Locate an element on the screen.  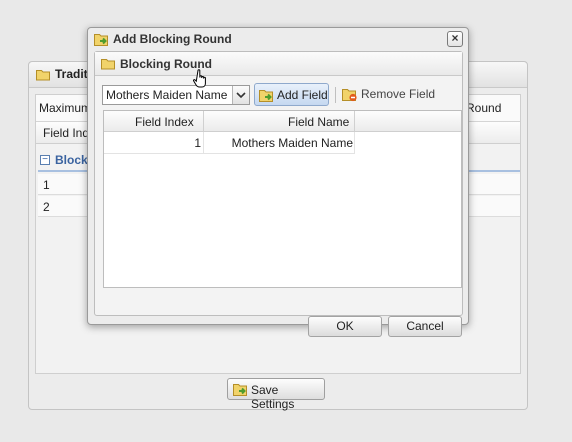
field-select-value: Mothers Maiden Name is located at coordinates (167, 95).